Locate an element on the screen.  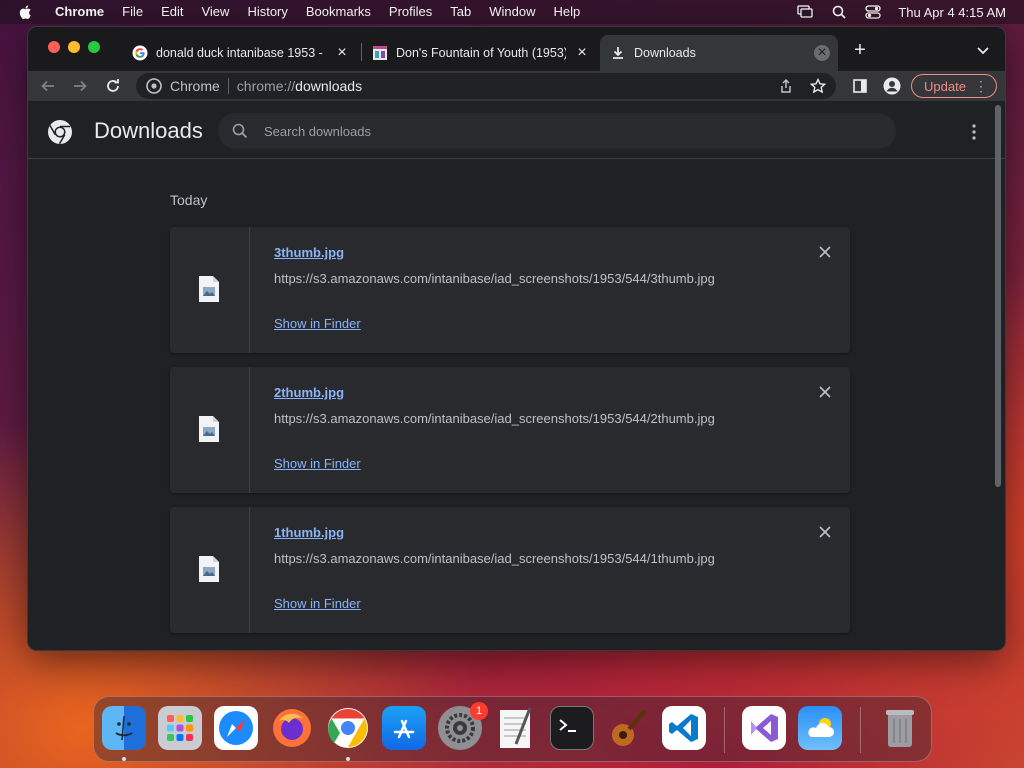
tab-title: Don's Fountain of Youth (1953) is located at coordinates (481, 53).